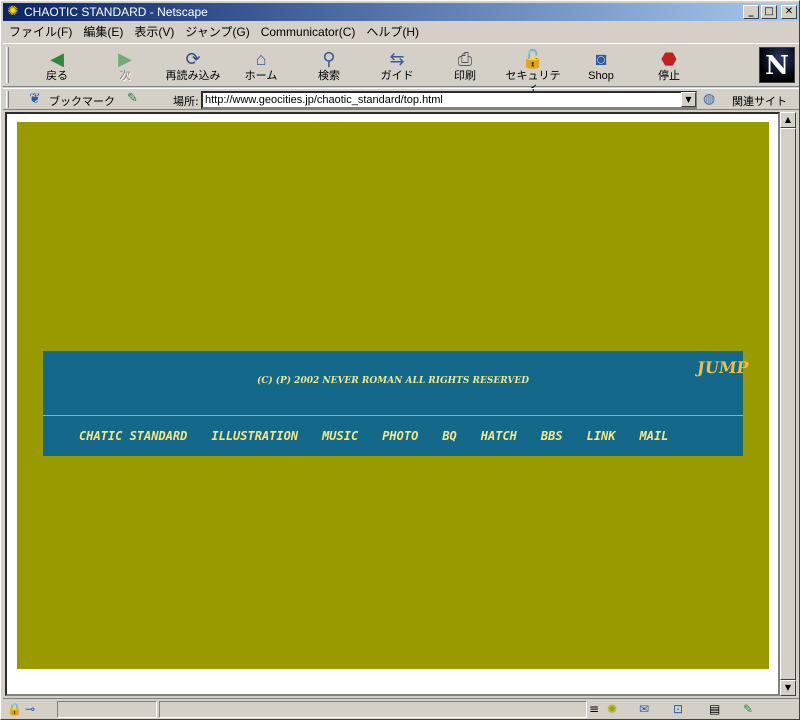  I want to click on status-bar: 🔒 ⊸ ≡ ✺ ✉ ⊡ ▤ ✎, so click(401, 708).